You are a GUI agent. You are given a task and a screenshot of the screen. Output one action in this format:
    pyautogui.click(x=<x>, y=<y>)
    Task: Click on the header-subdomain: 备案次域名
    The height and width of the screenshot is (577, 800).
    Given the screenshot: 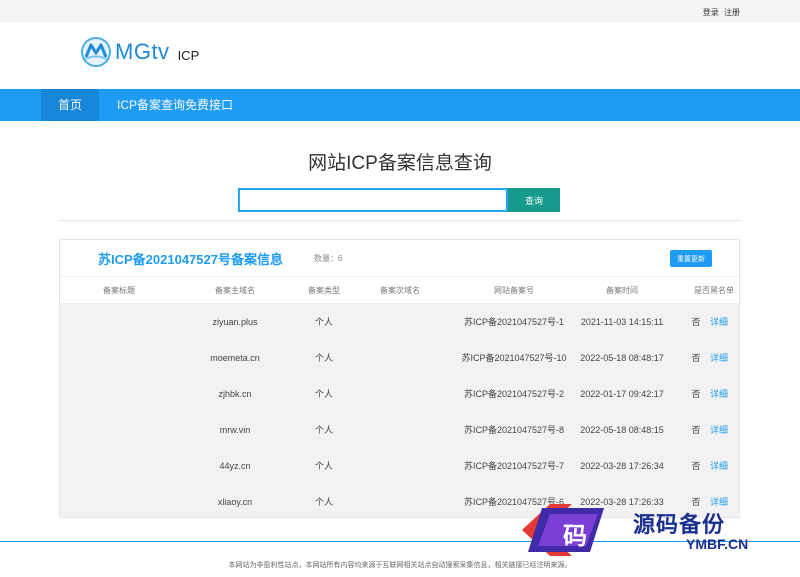 What is the action you would take?
    pyautogui.click(x=400, y=290)
    